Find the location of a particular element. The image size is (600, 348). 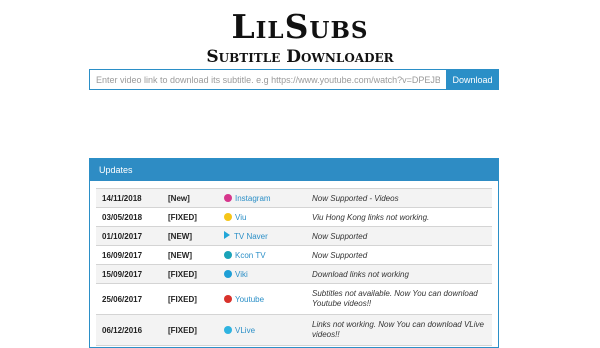

site-link: Viu is located at coordinates (240, 217).